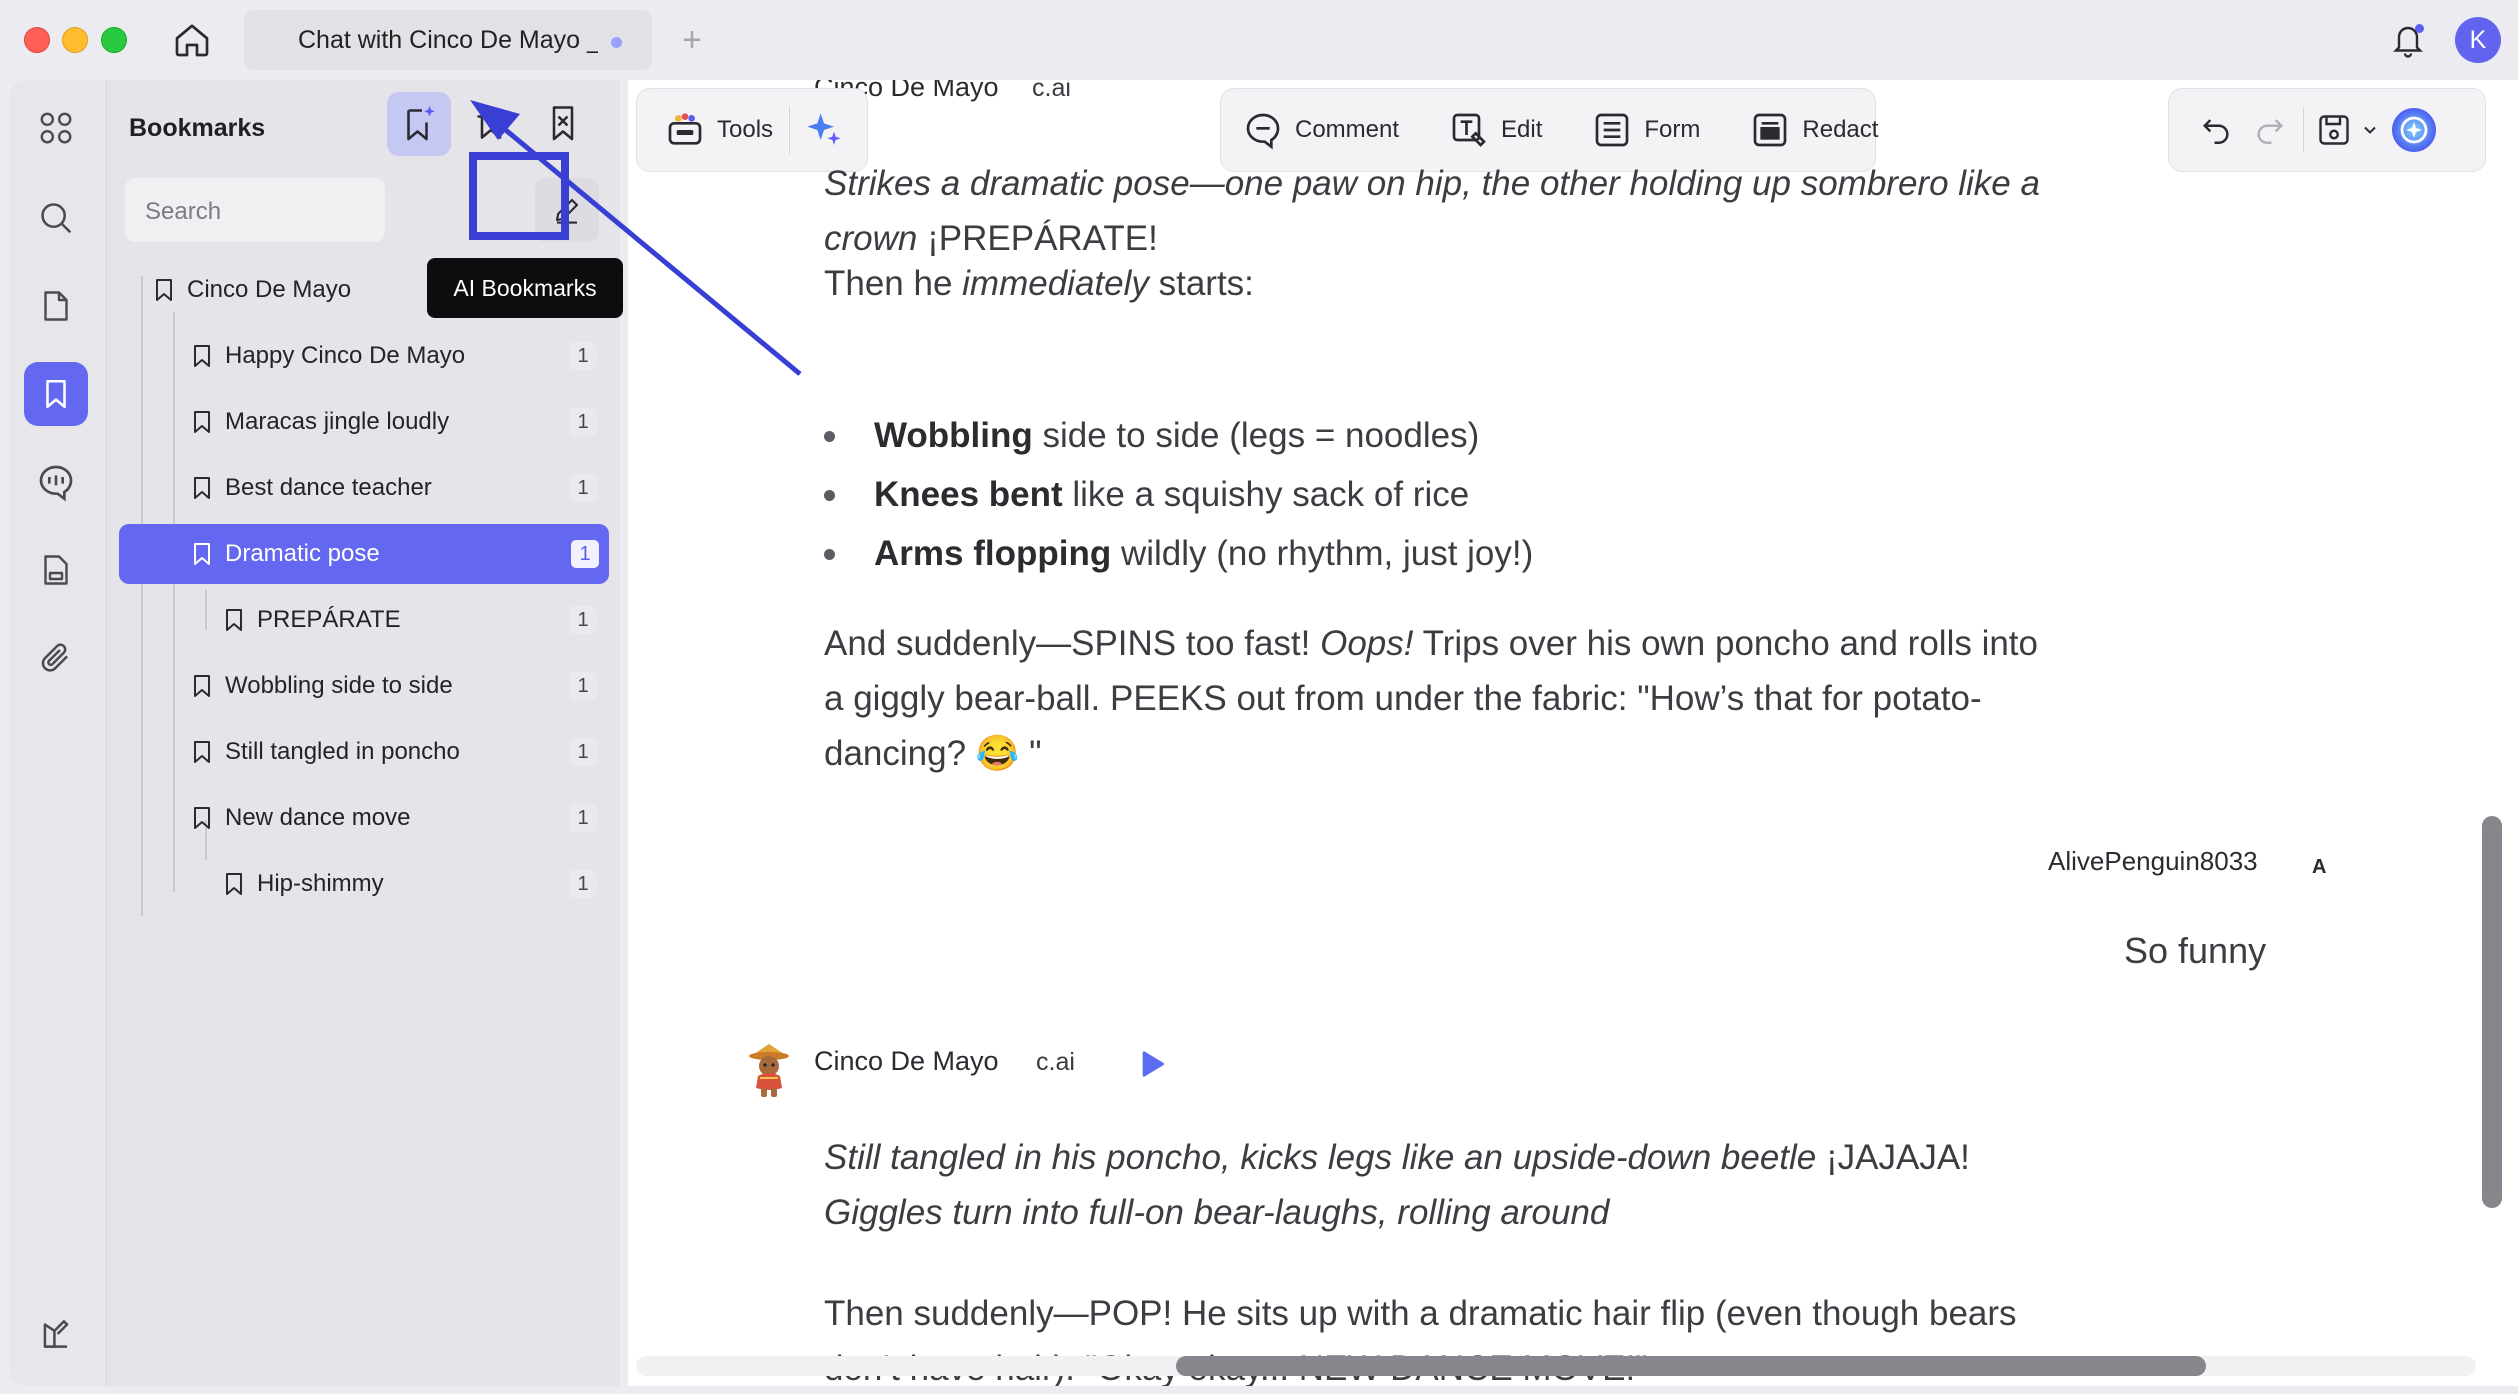 This screenshot has height=1394, width=2518. What do you see at coordinates (692, 40) in the screenshot?
I see `new-tab-button: +` at bounding box center [692, 40].